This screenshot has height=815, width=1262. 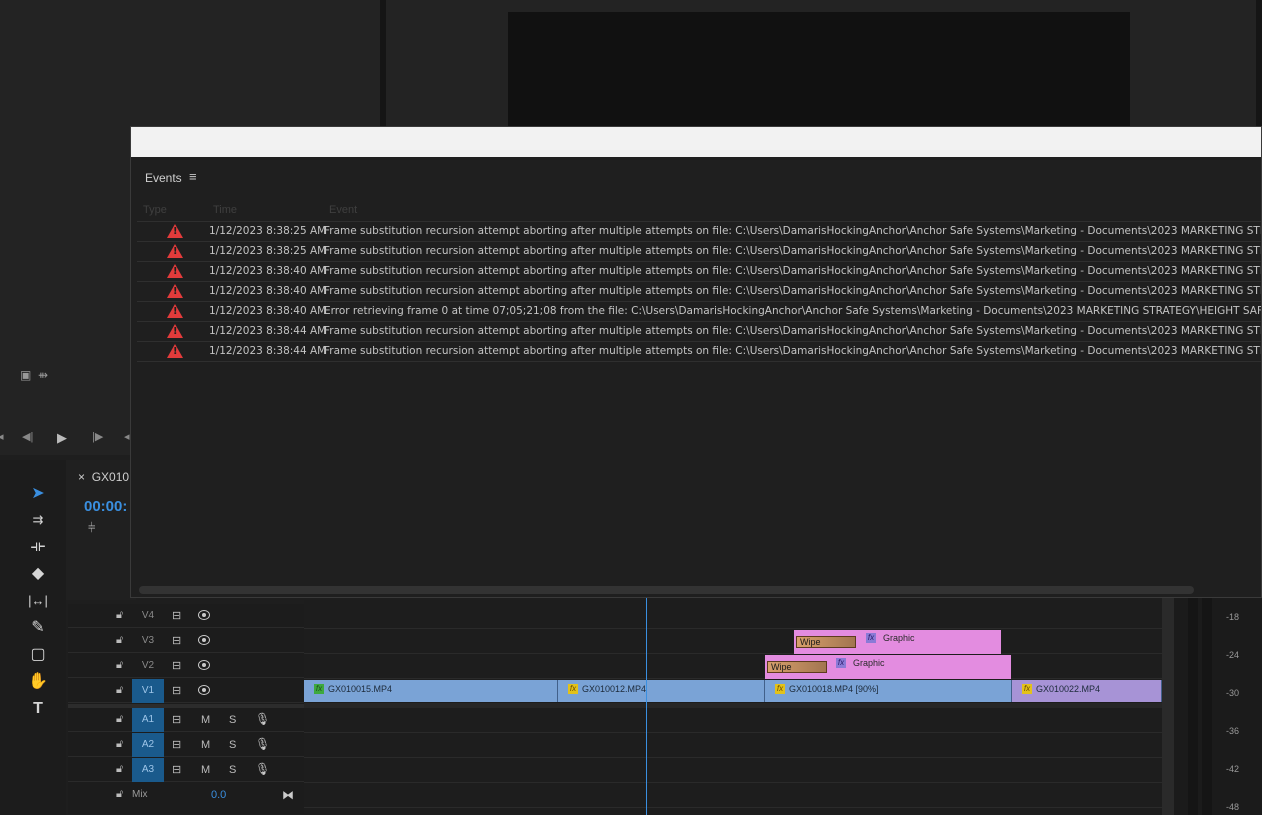 I want to click on sequence-tab: × GX010, so click(x=103, y=477).